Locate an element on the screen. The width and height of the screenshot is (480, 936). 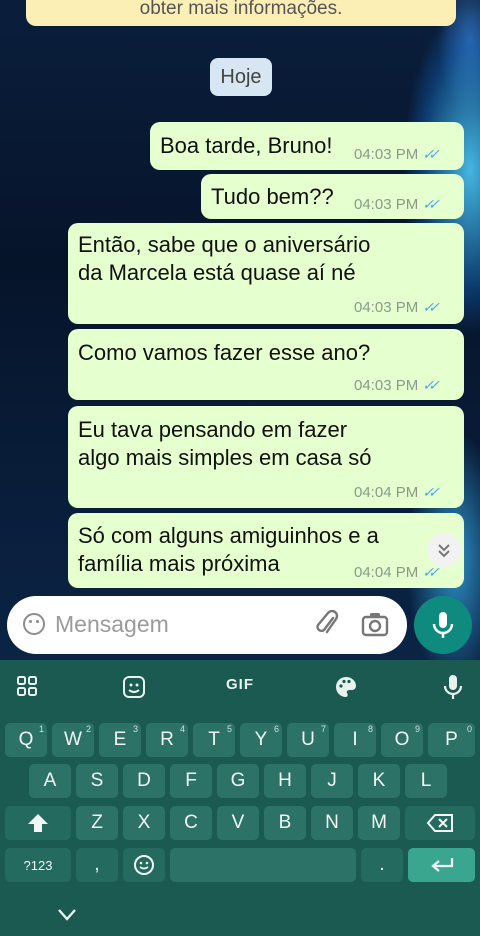
key-label: U is located at coordinates (308, 739).